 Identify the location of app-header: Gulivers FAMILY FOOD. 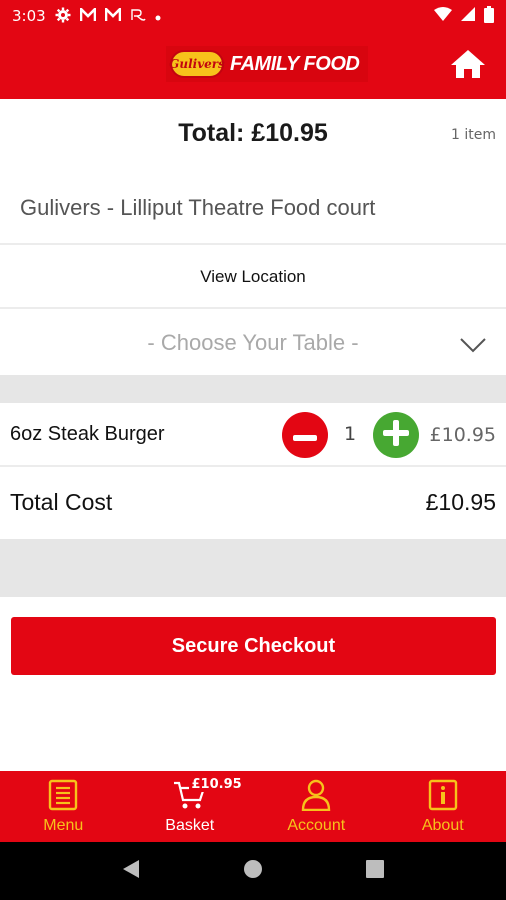
(253, 65).